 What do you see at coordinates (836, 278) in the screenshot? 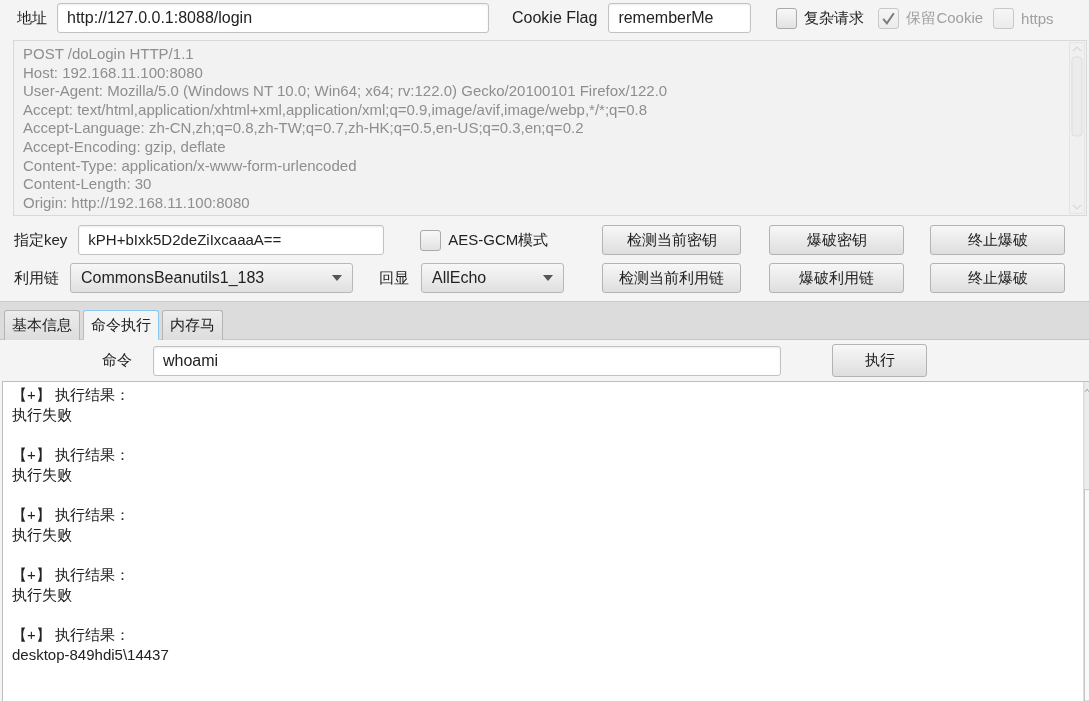
I see `action-button: 爆破利用链` at bounding box center [836, 278].